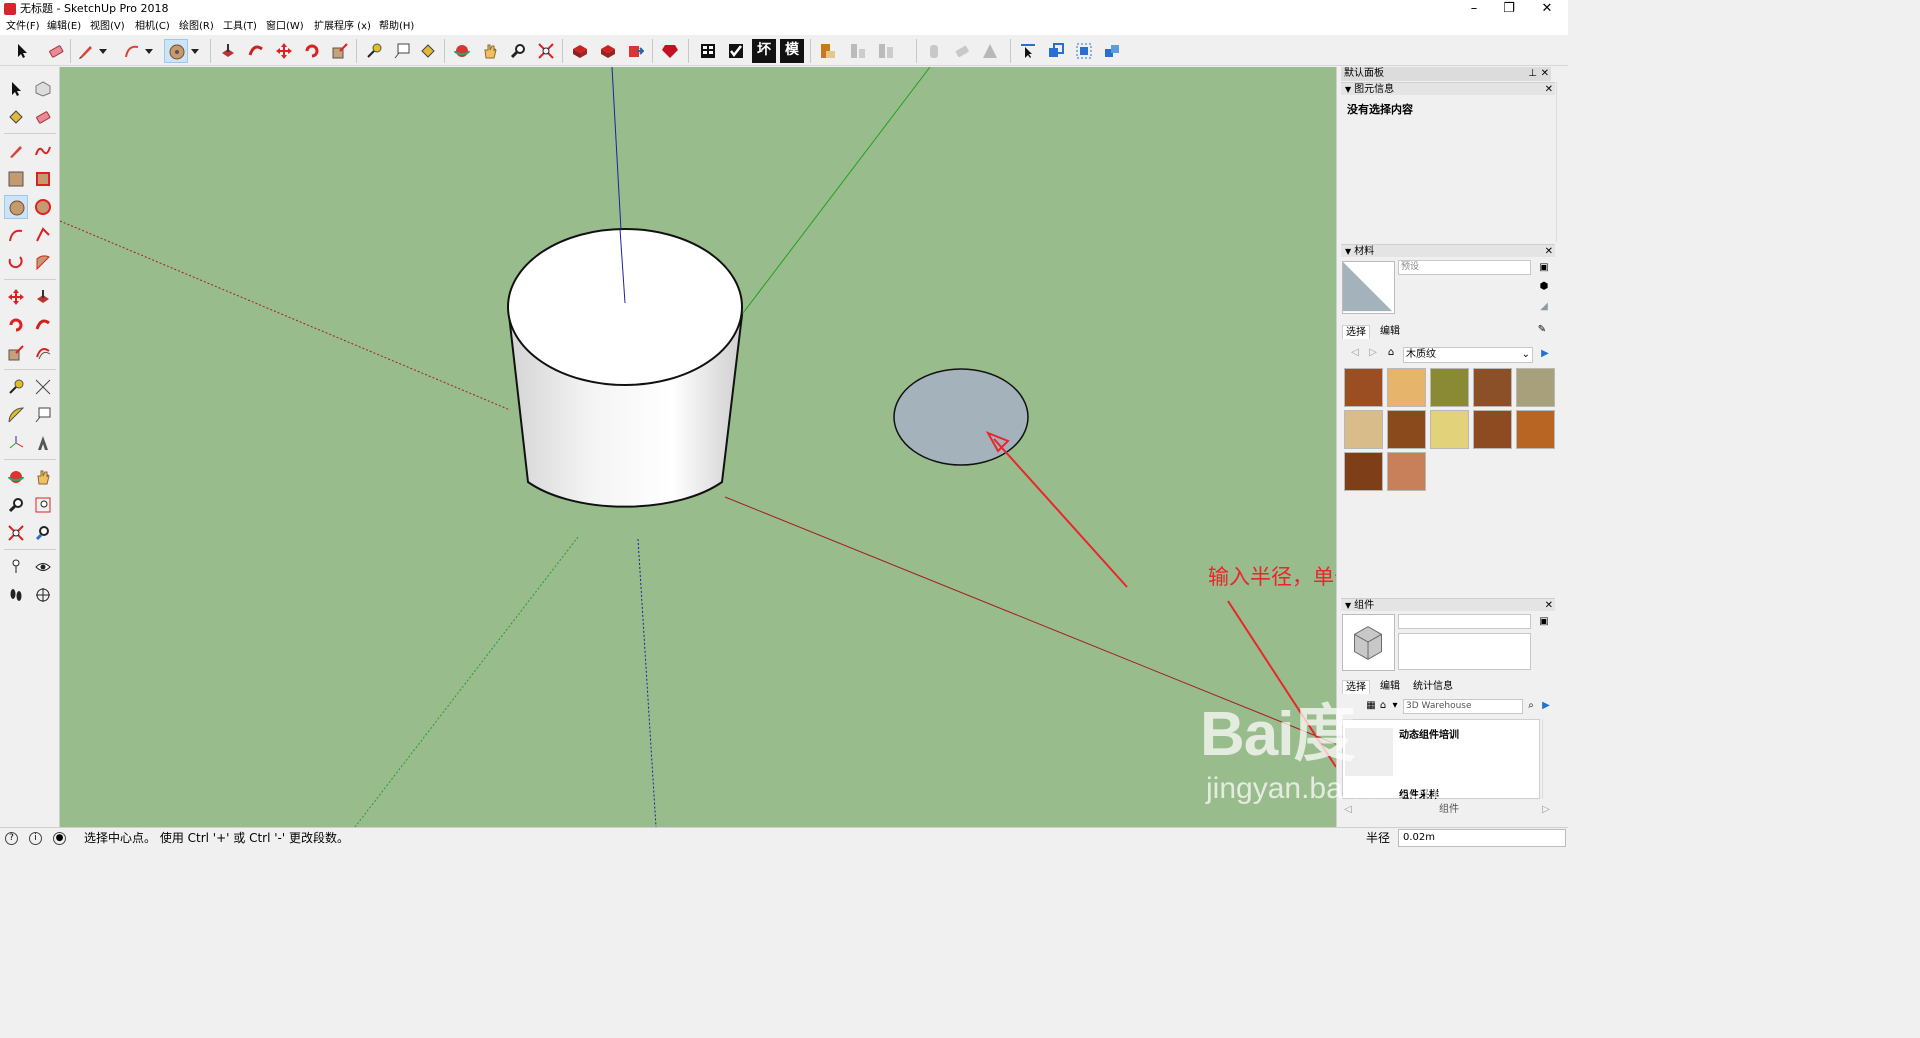  What do you see at coordinates (1084, 51) in the screenshot?
I see `group-button` at bounding box center [1084, 51].